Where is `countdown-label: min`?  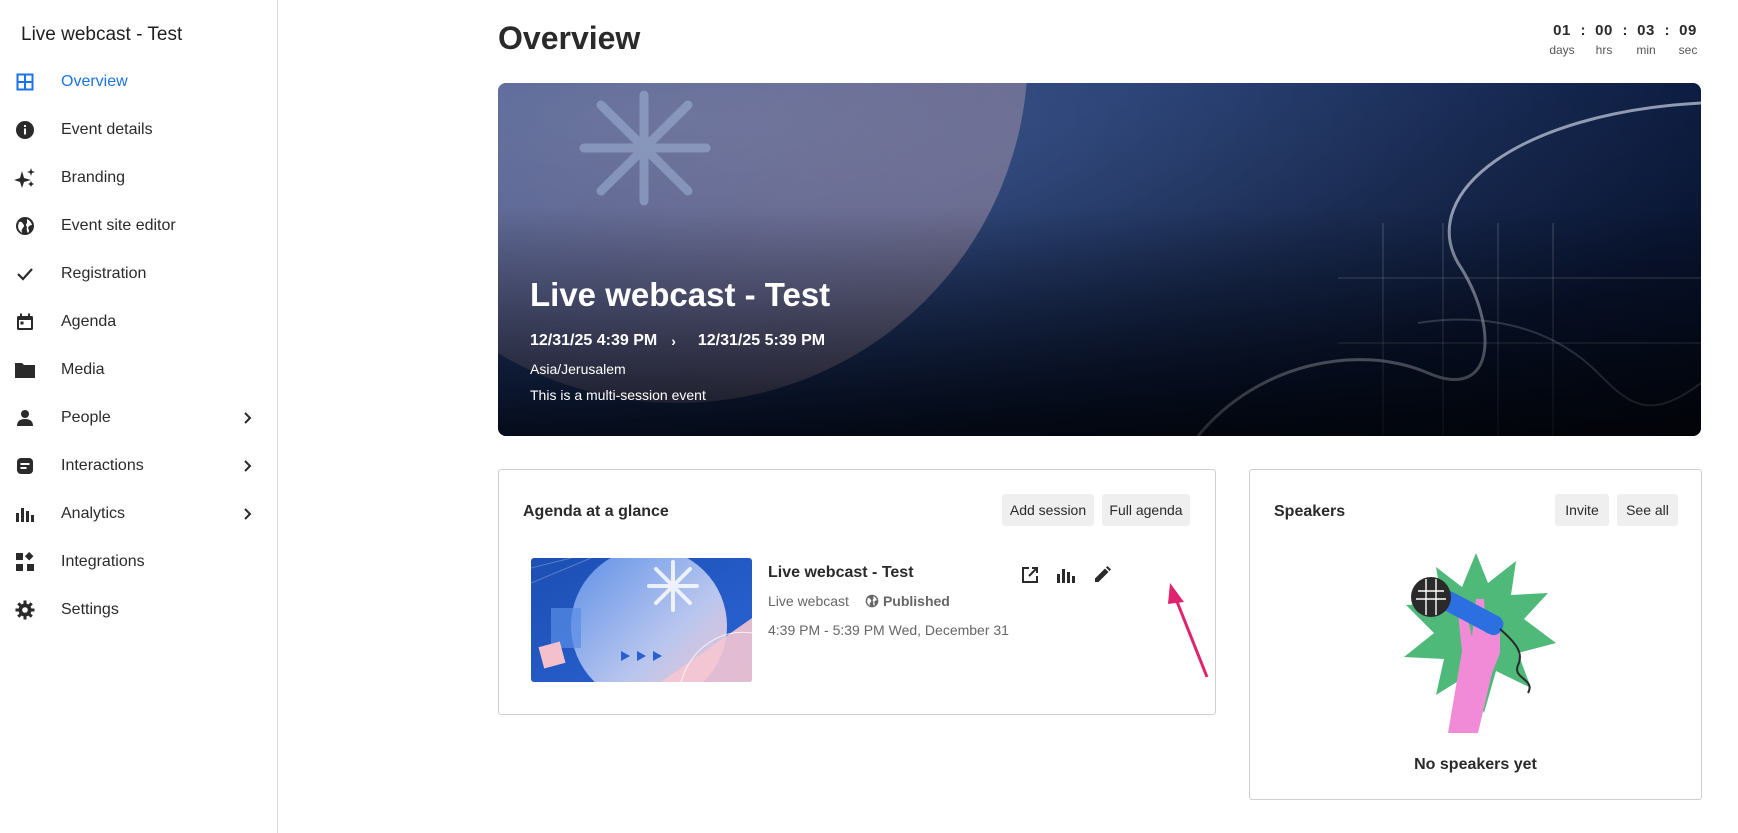
countdown-label: min is located at coordinates (1646, 50).